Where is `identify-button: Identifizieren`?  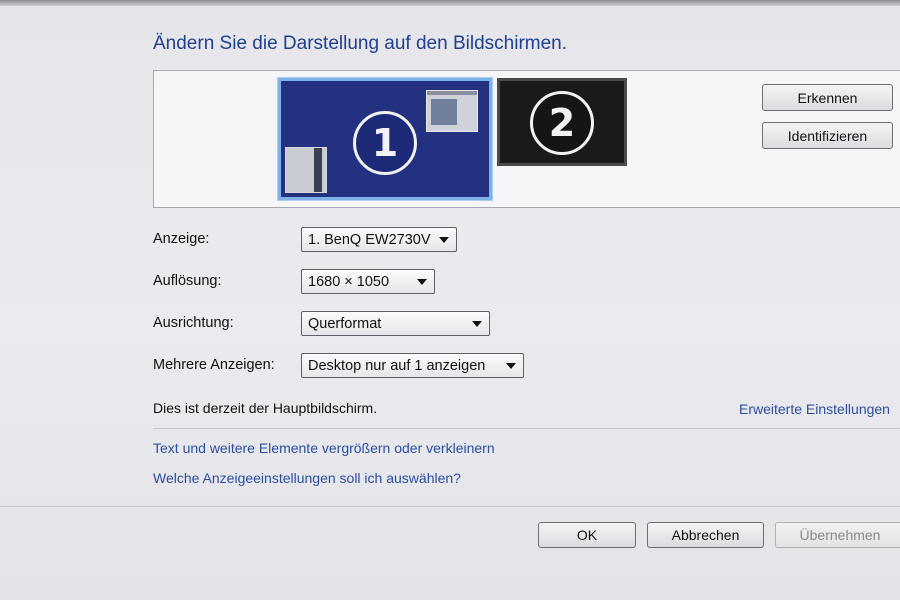 identify-button: Identifizieren is located at coordinates (827, 135).